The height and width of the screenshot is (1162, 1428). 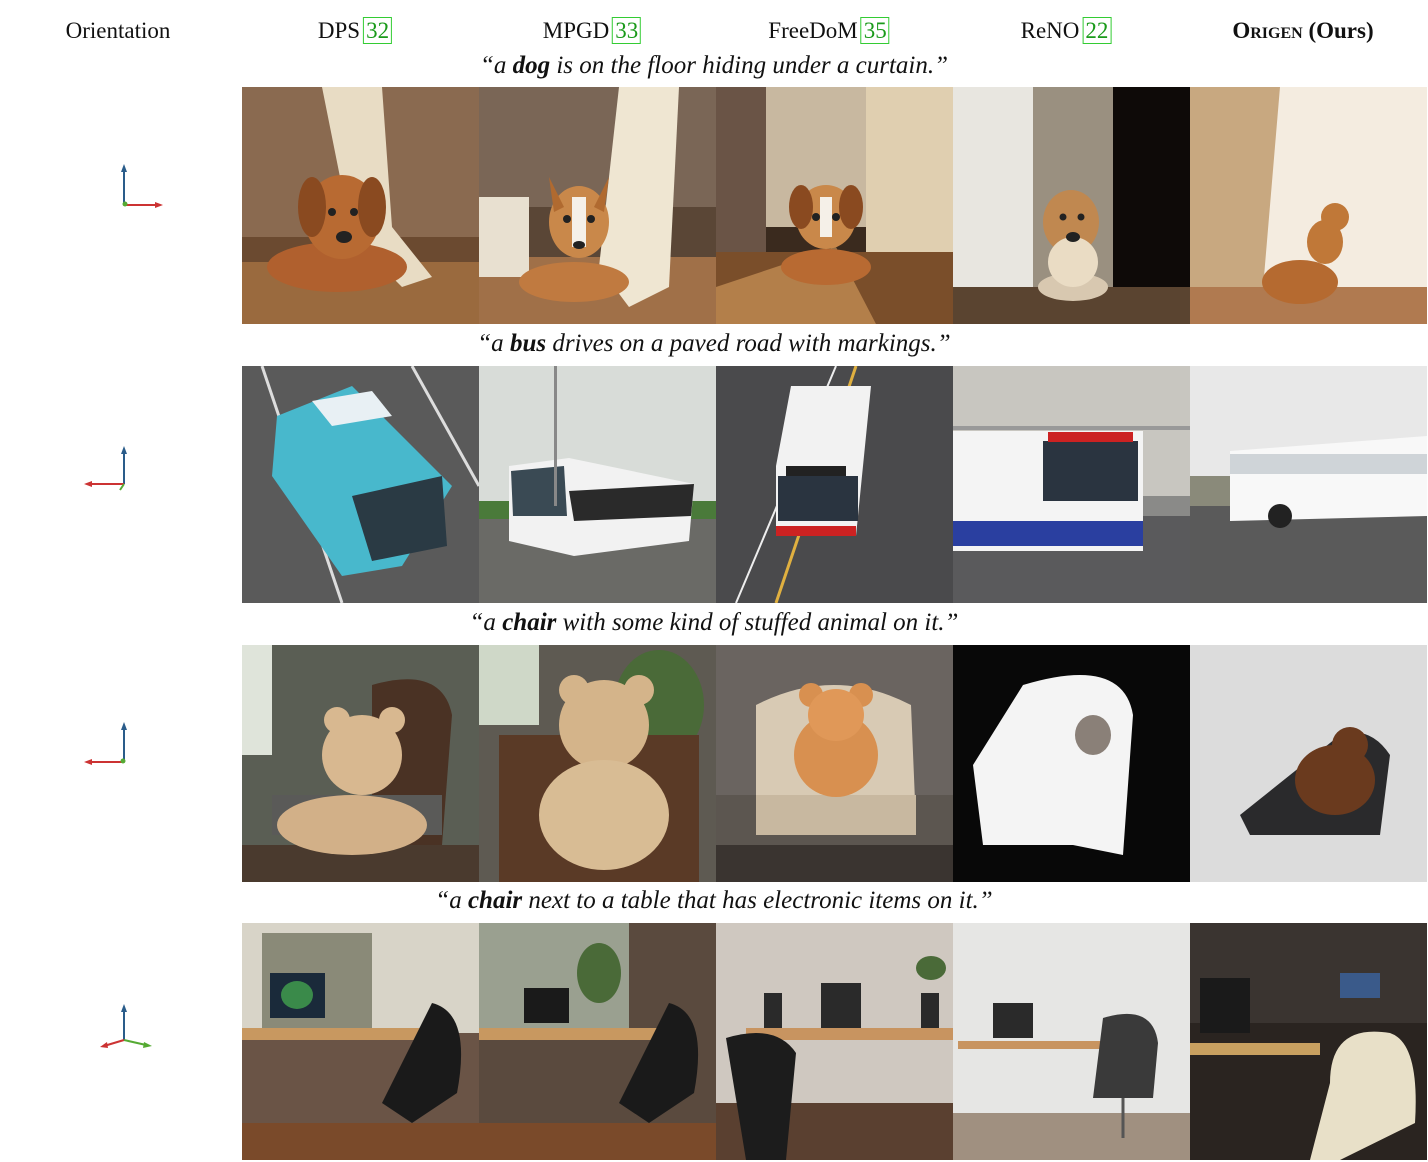 I want to click on header-freedom: FreeDoM 35, so click(x=829, y=30).